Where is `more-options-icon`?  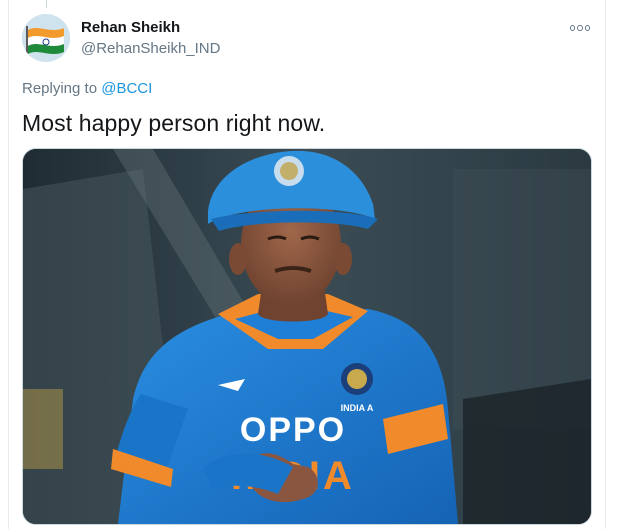
more-options-icon is located at coordinates (580, 28).